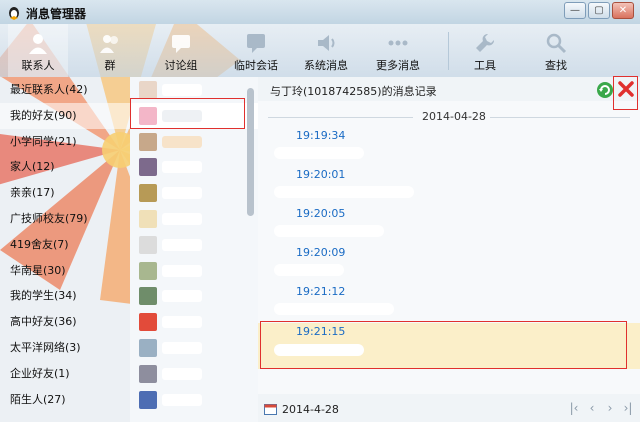  Describe the element at coordinates (340, 117) in the screenshot. I see `separator-line` at that location.